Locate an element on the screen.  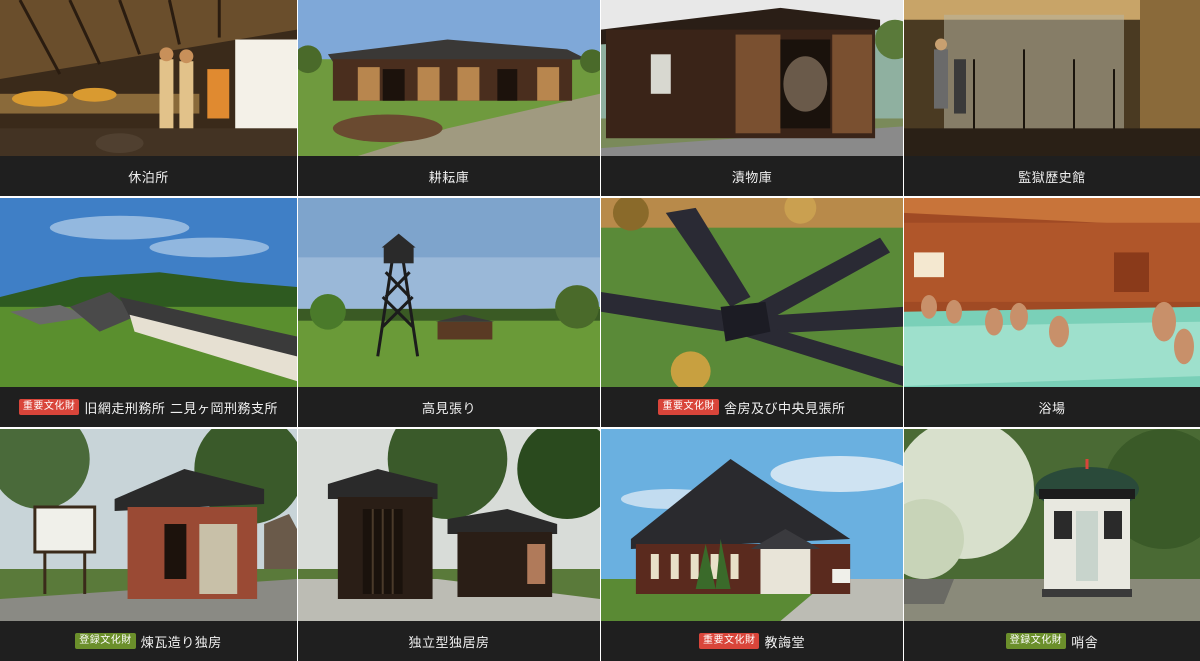
photo-history-museum is located at coordinates (1052, 78).